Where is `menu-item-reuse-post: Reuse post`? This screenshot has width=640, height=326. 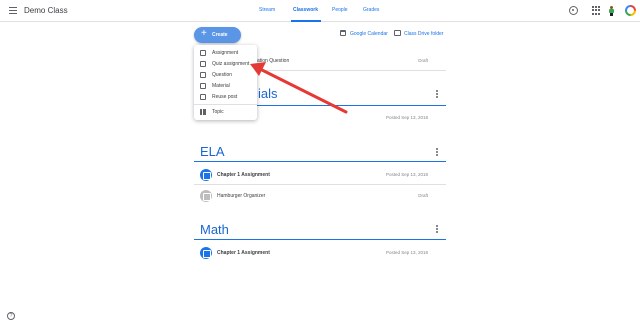
menu-item-reuse-post: Reuse post is located at coordinates (225, 97).